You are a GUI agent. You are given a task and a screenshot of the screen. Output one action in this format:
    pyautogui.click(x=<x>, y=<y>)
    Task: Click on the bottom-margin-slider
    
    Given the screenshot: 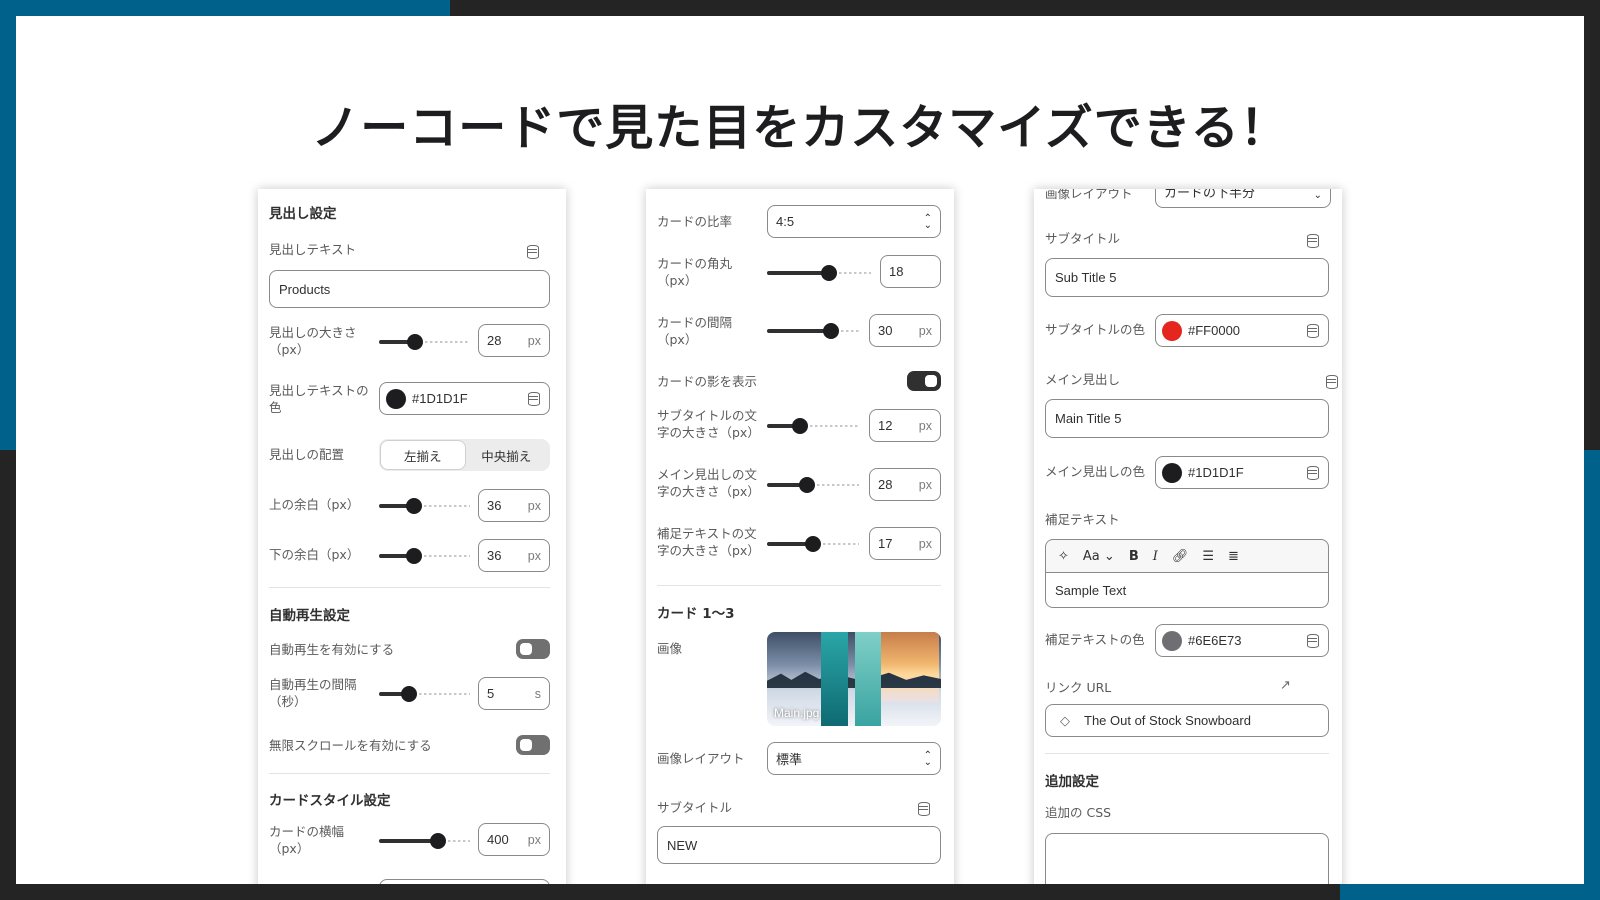 What is the action you would take?
    pyautogui.click(x=424, y=556)
    